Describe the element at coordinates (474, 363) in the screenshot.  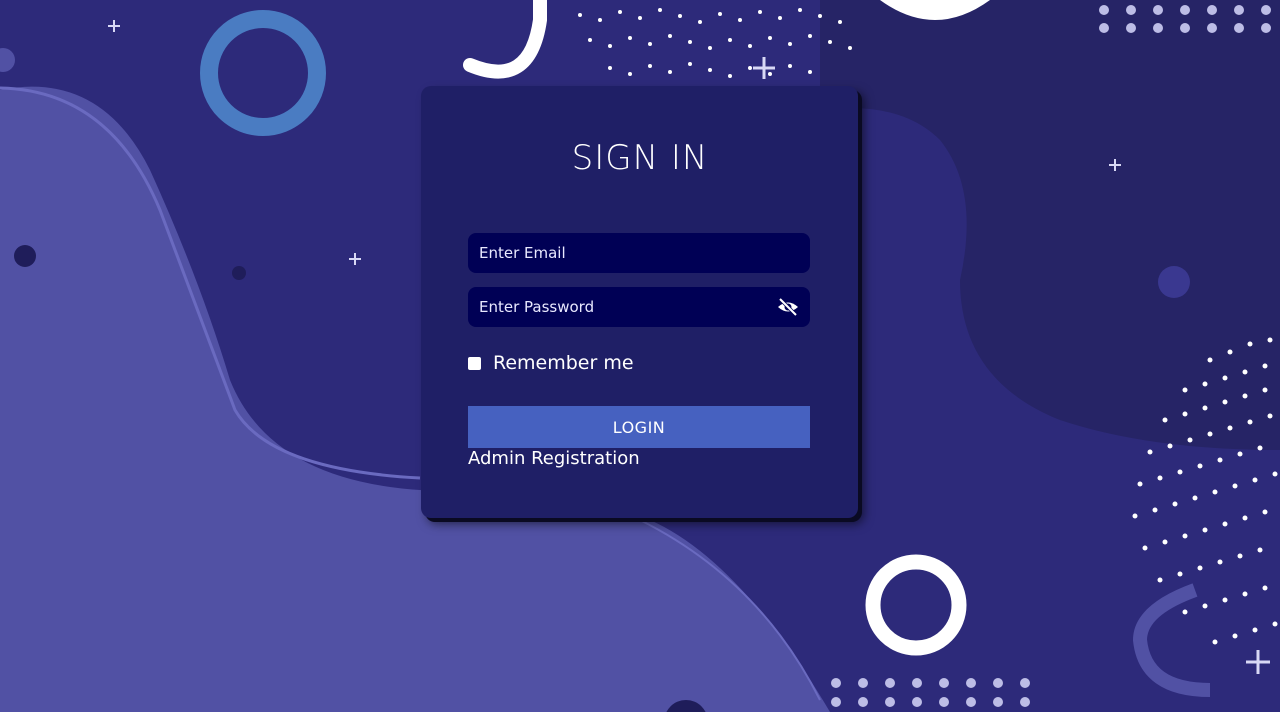
I see `remember-me-checkbox` at that location.